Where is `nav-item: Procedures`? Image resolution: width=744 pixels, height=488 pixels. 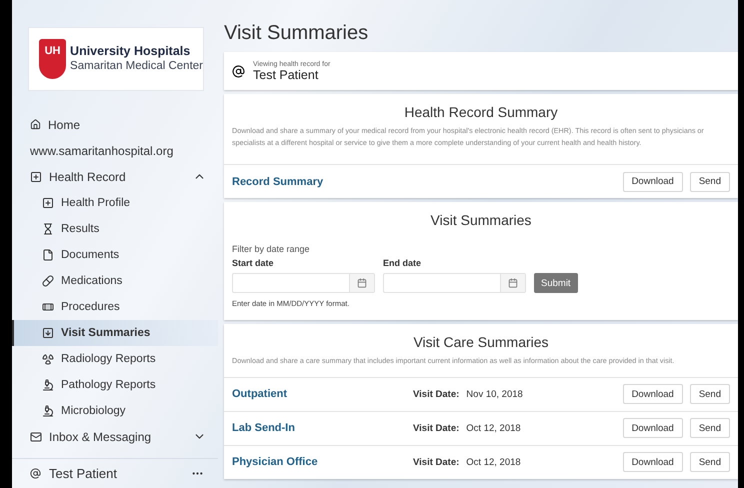
nav-item: Procedures is located at coordinates (115, 307).